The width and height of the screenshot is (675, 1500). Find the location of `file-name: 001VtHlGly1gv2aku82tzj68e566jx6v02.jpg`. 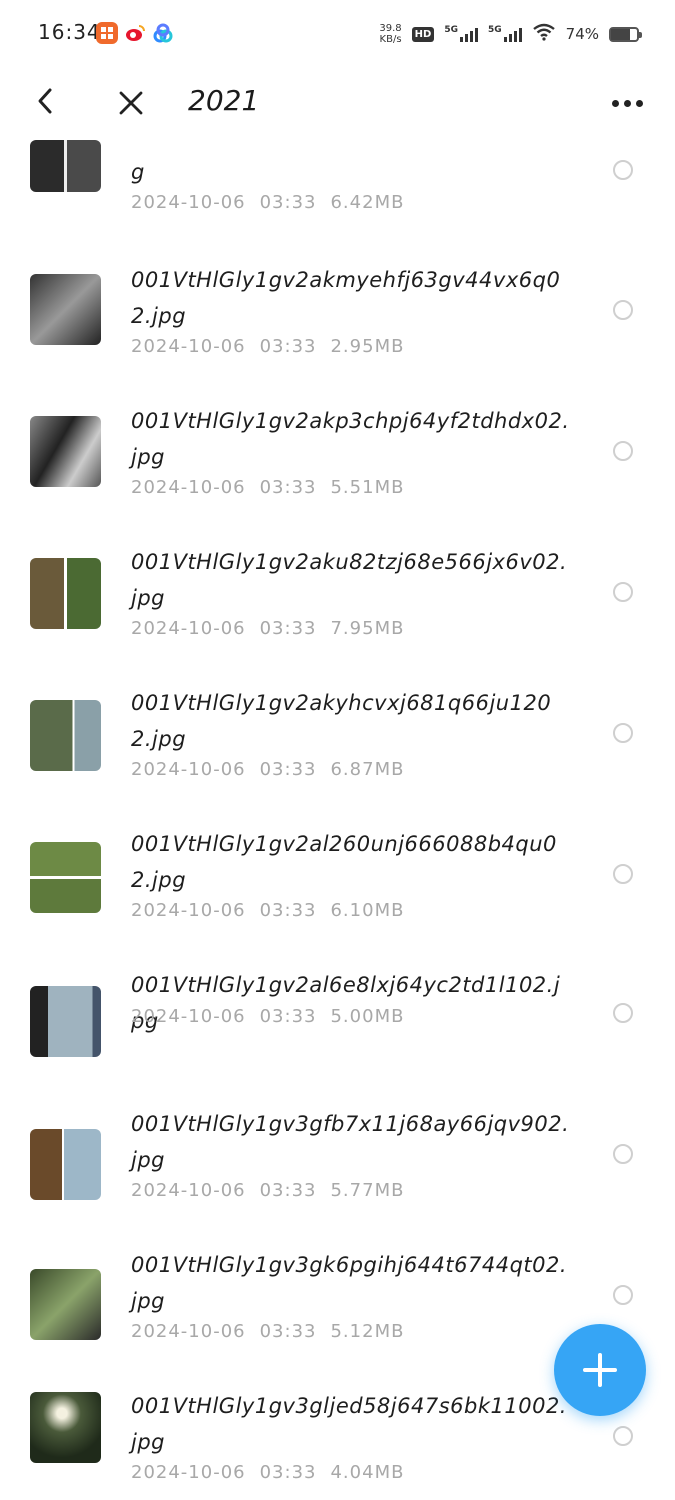

file-name: 001VtHlGly1gv2aku82tzj68e566jx6v02.jpg is located at coordinates (349, 580).